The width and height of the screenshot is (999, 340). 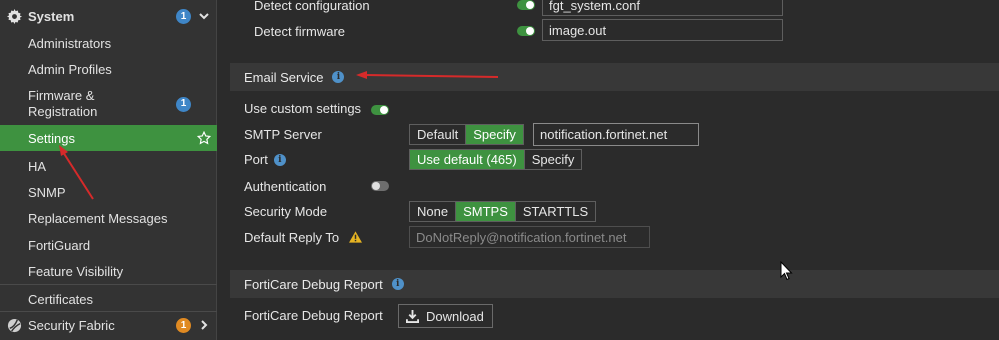 I want to click on security-none-option: None, so click(x=432, y=211).